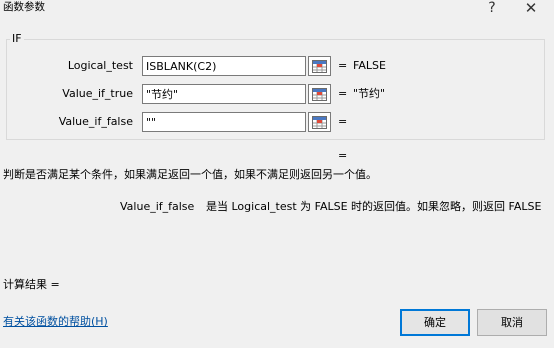 This screenshot has height=348, width=554. I want to click on help-button: ?, so click(492, 8).